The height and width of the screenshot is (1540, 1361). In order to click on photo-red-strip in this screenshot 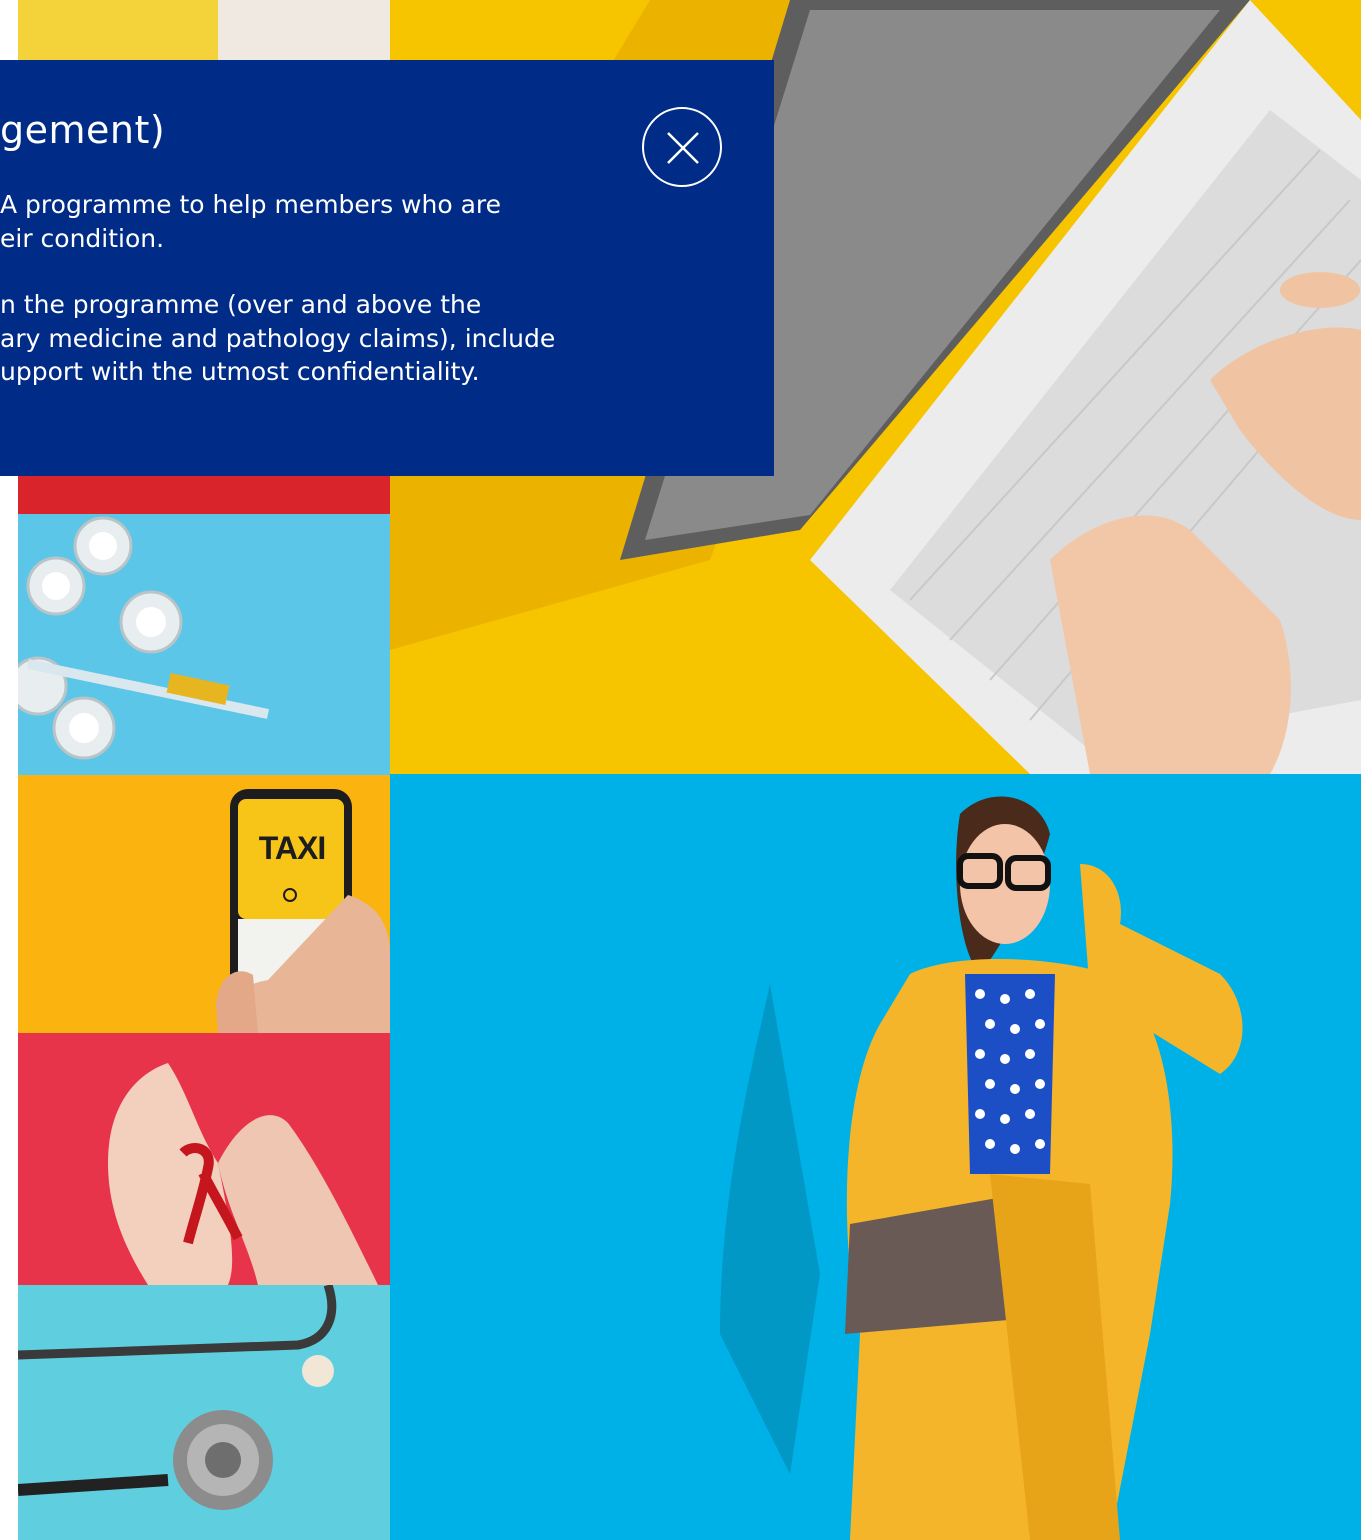, I will do `click(204, 495)`.